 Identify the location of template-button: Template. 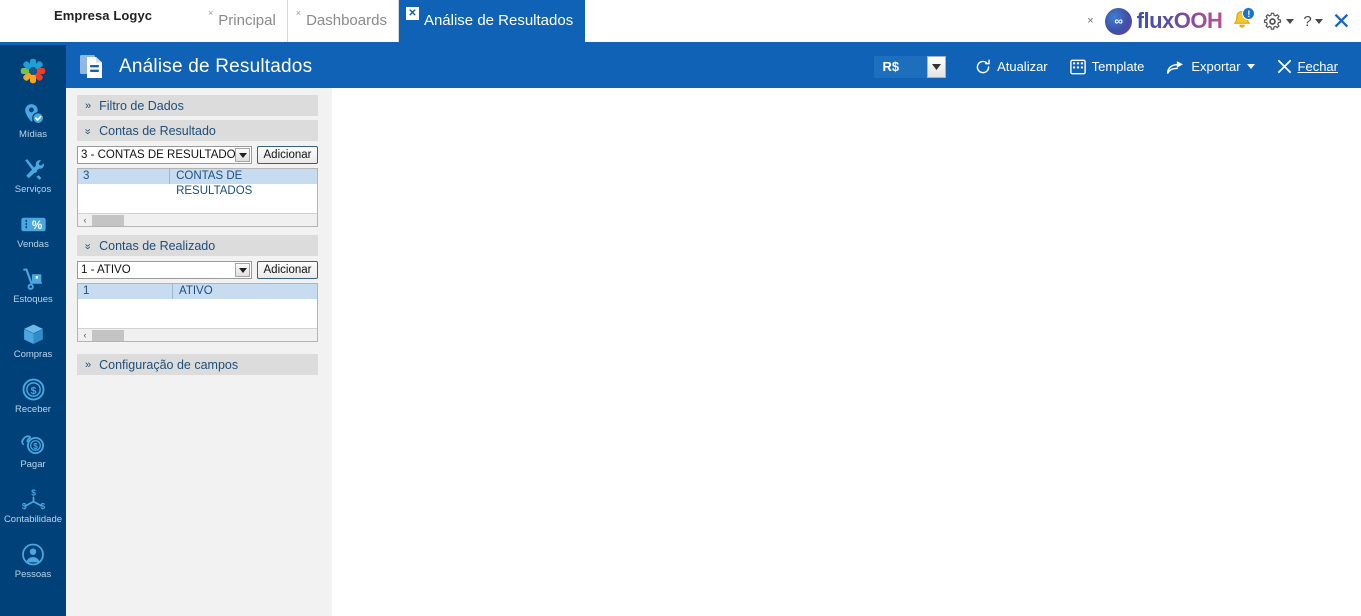
(1107, 66).